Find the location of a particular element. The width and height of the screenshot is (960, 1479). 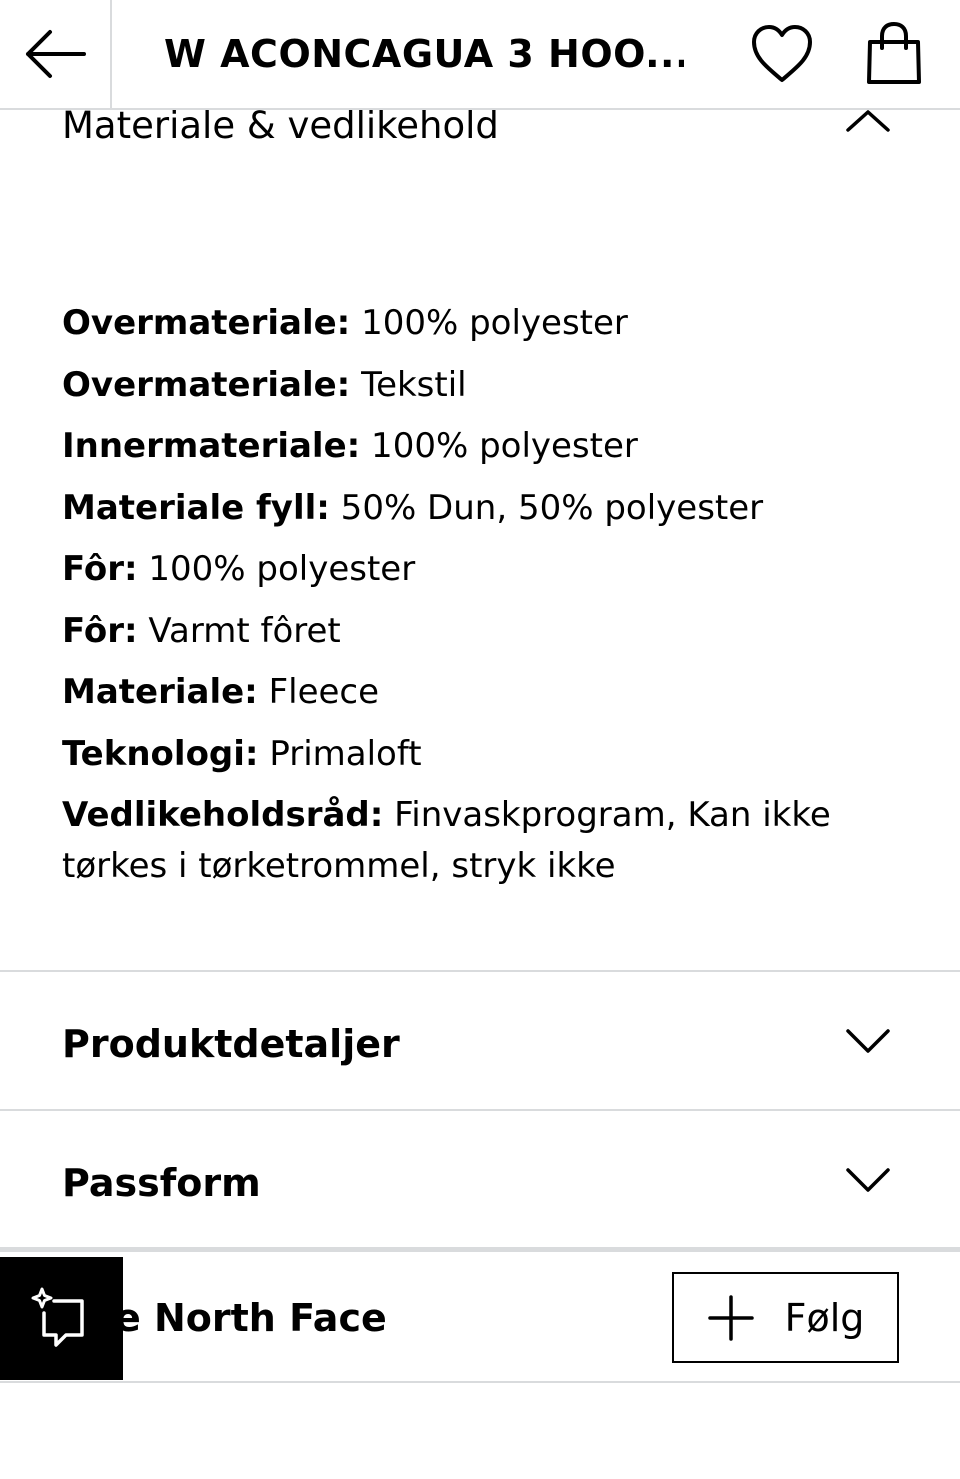

accordion-label: Produktdetaljer is located at coordinates (231, 1044).